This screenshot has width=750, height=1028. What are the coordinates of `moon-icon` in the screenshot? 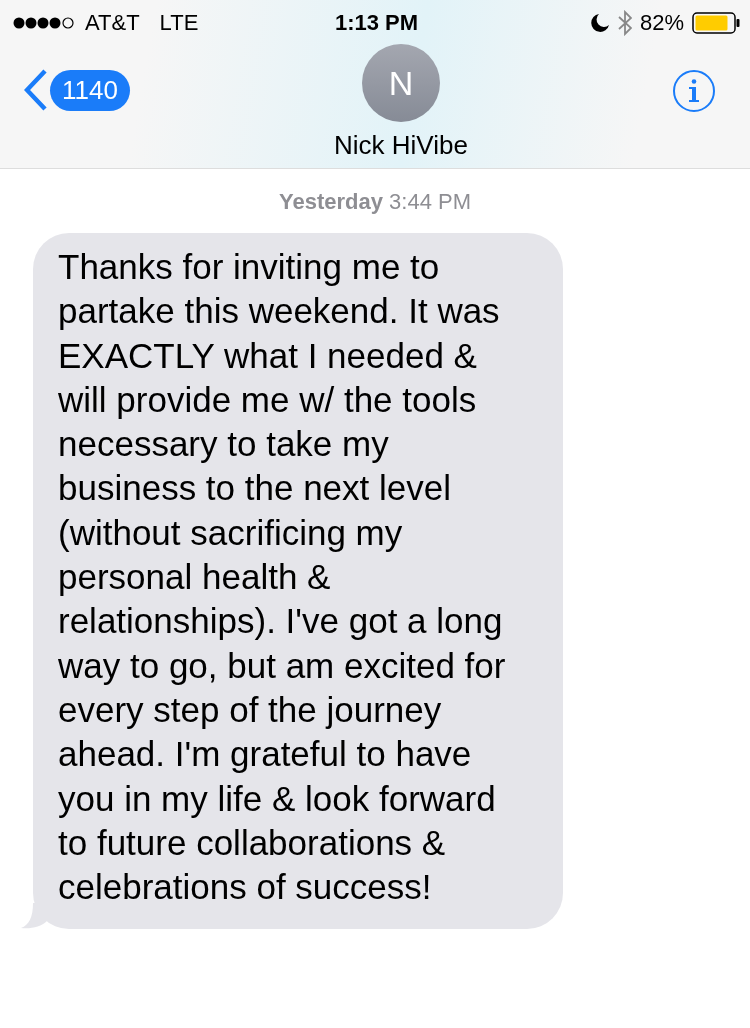 It's located at (599, 23).